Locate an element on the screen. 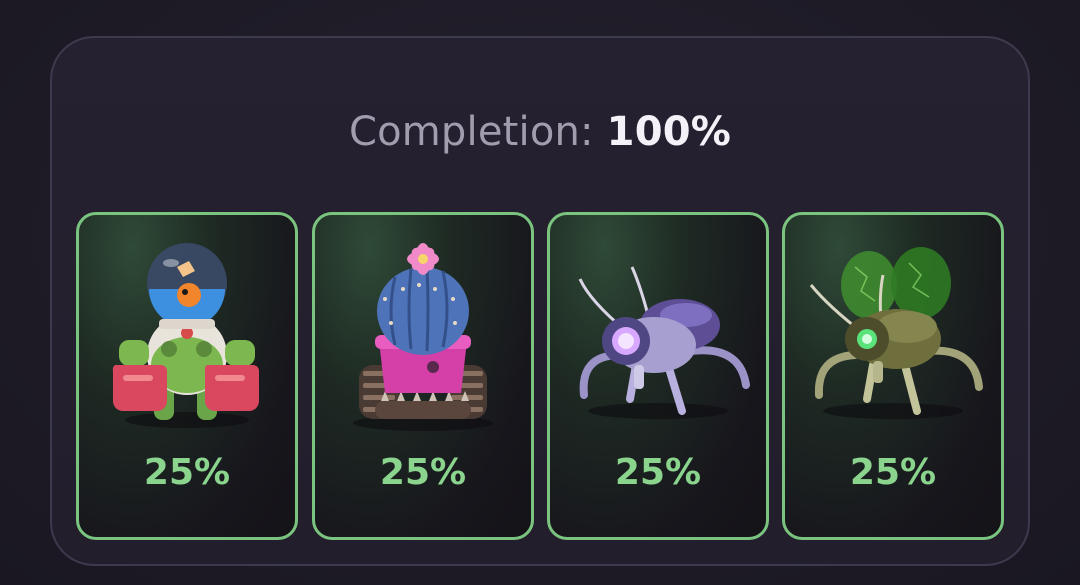  green-beetle-bot-icon is located at coordinates (896, 333).